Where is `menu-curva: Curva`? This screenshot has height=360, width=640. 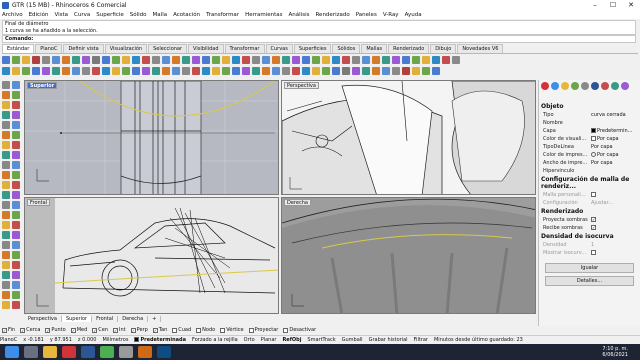
menu-curva: Curva is located at coordinates (82, 15).